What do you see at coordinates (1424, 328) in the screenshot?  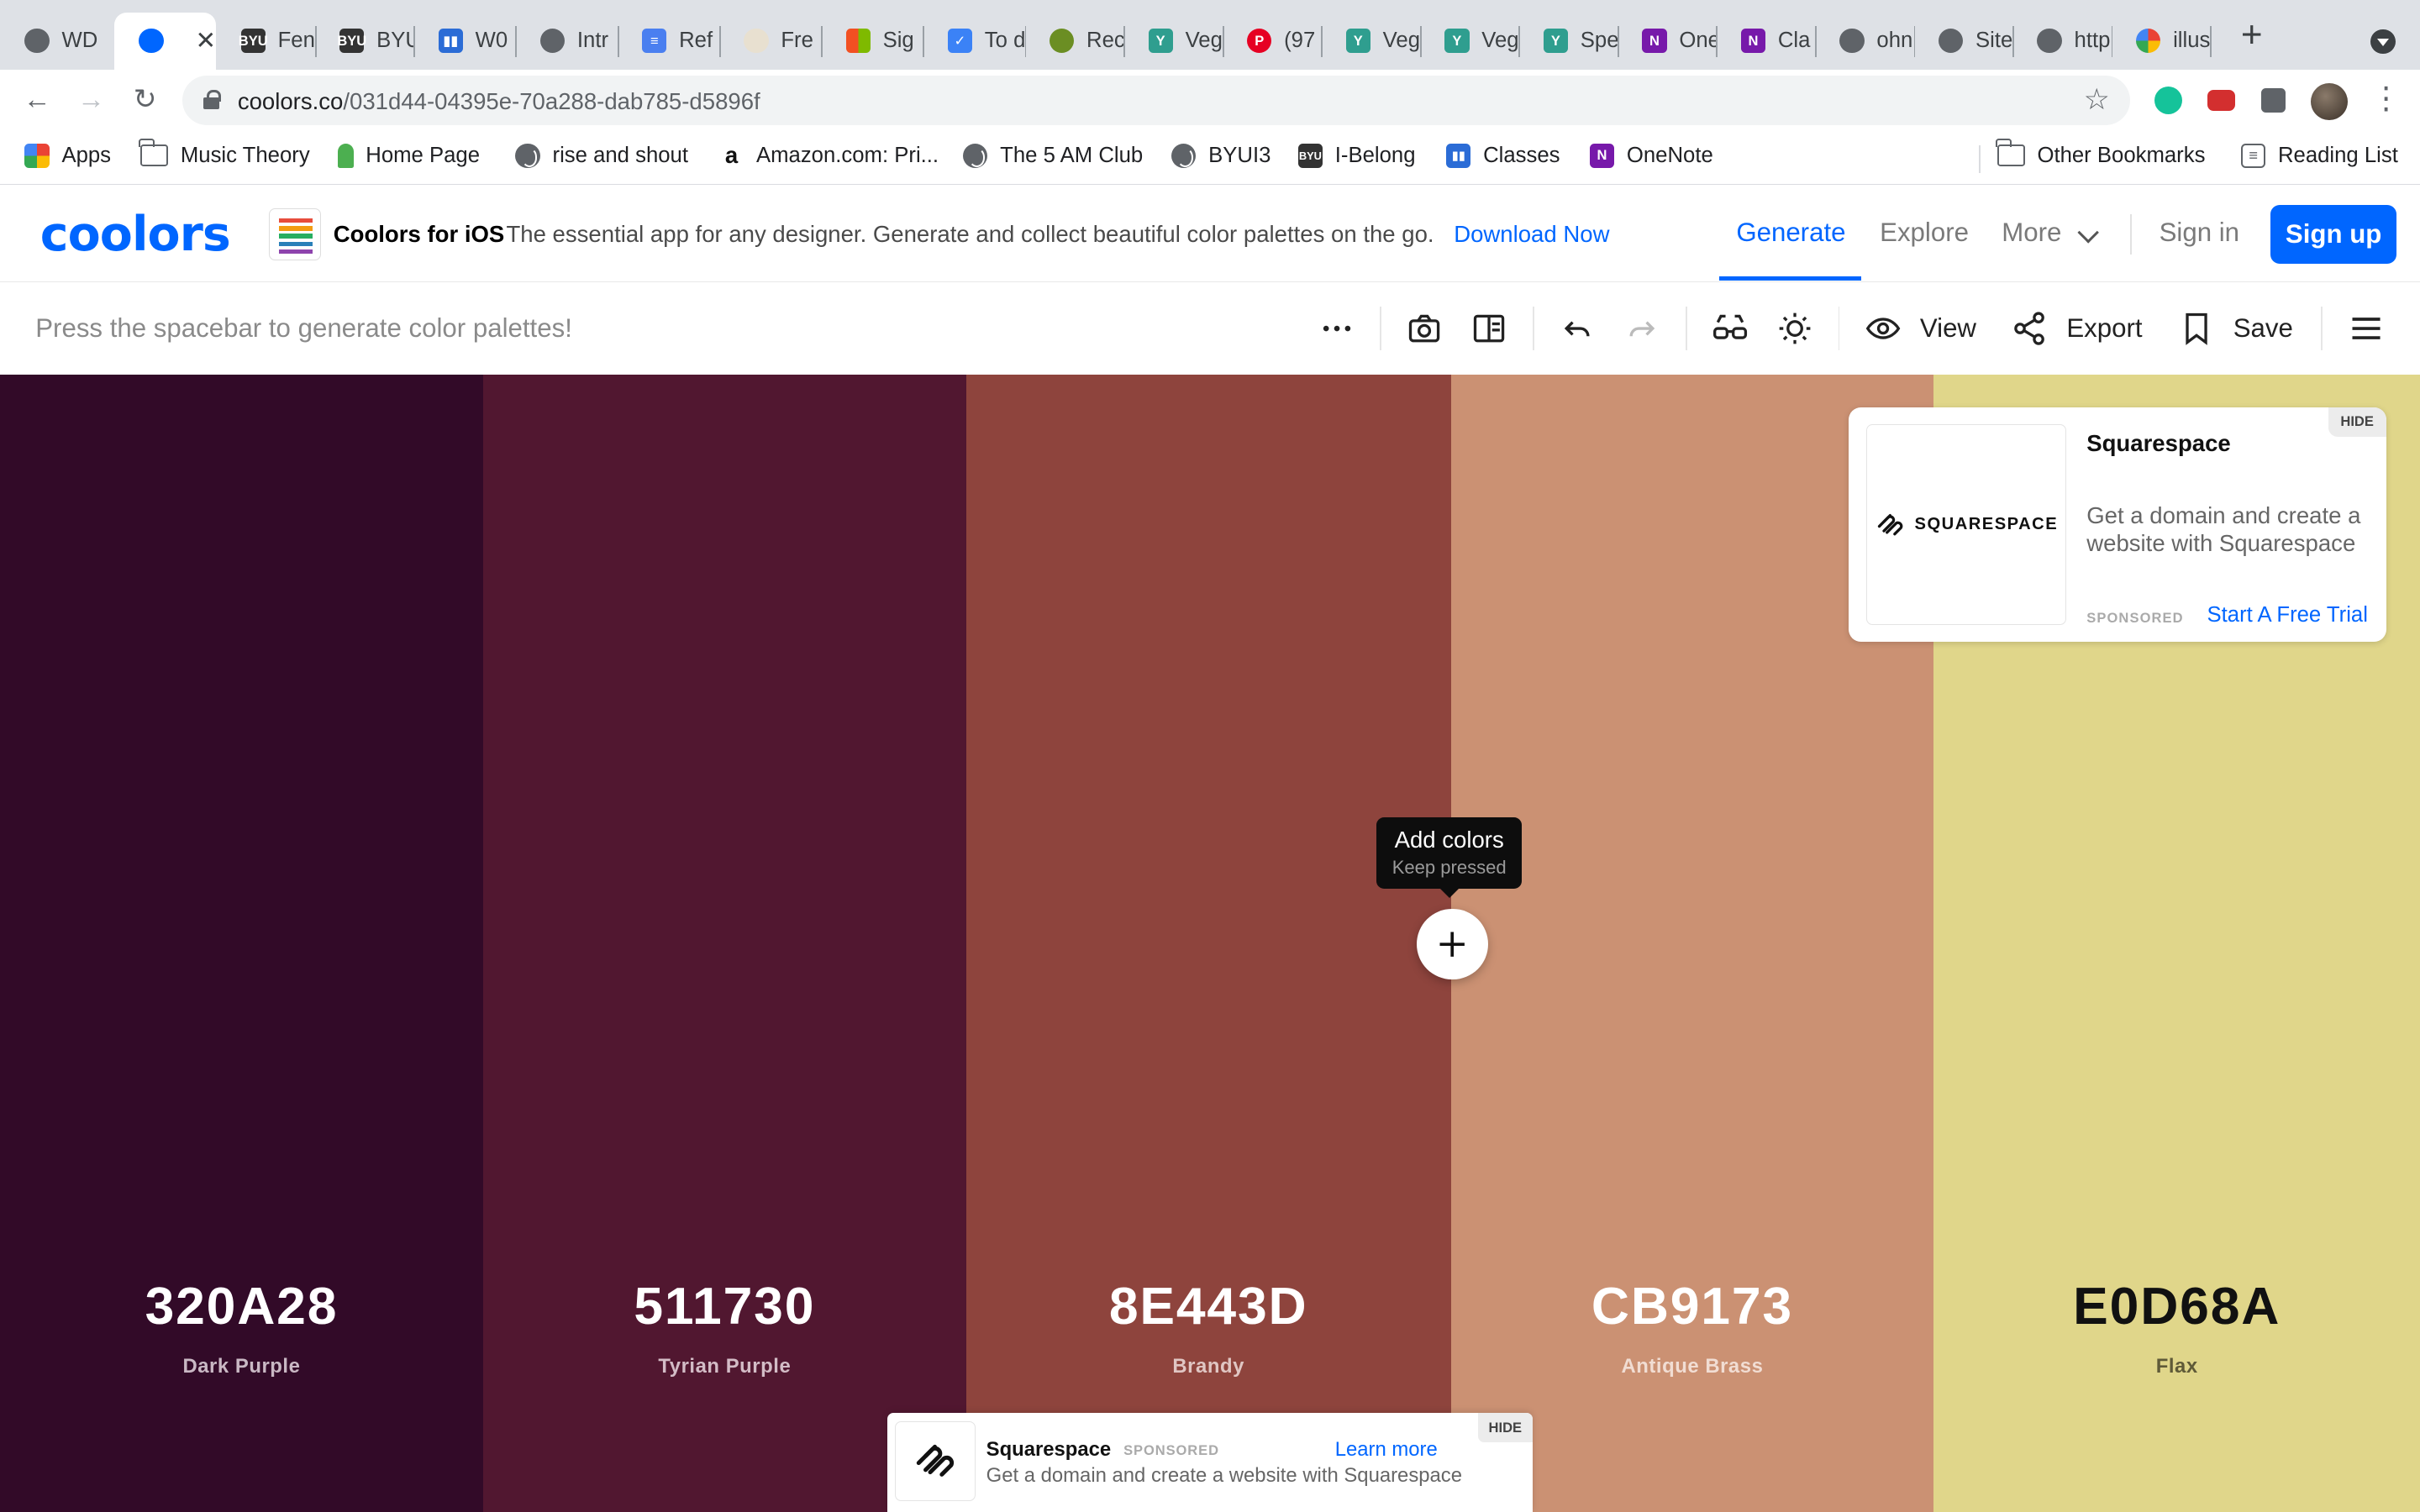 I see `image-picker-button` at bounding box center [1424, 328].